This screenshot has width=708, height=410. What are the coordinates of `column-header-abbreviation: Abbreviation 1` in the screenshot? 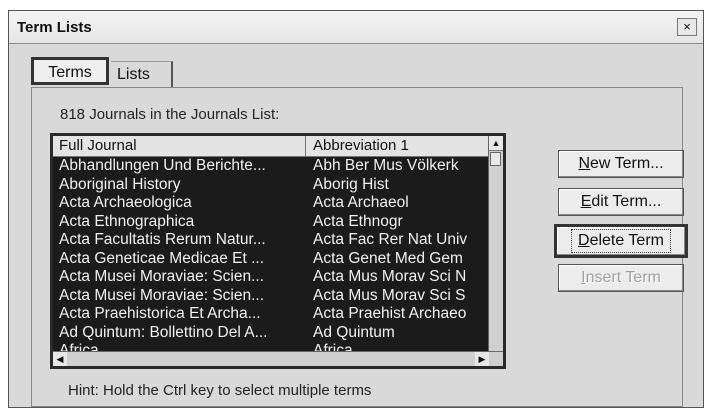 It's located at (361, 145).